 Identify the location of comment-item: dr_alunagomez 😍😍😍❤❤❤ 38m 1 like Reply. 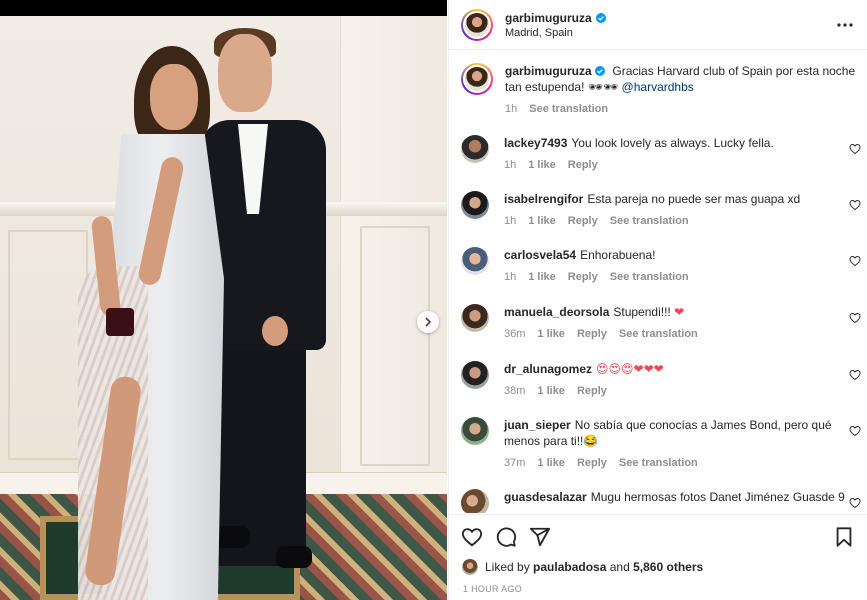
(661, 380).